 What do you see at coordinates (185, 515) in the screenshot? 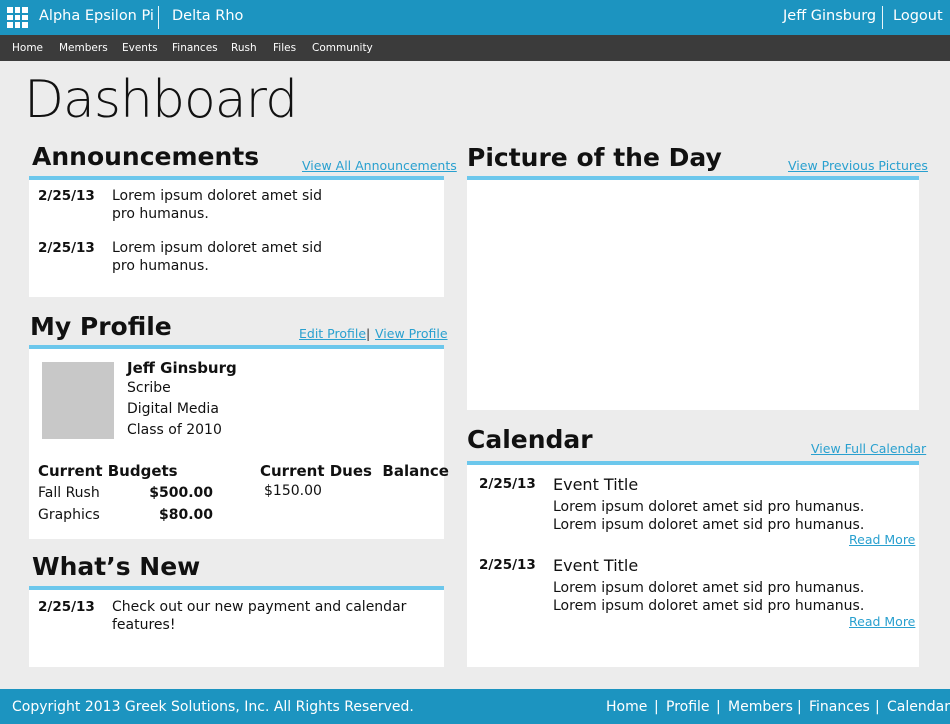
I see `budget-value: $80.00` at bounding box center [185, 515].